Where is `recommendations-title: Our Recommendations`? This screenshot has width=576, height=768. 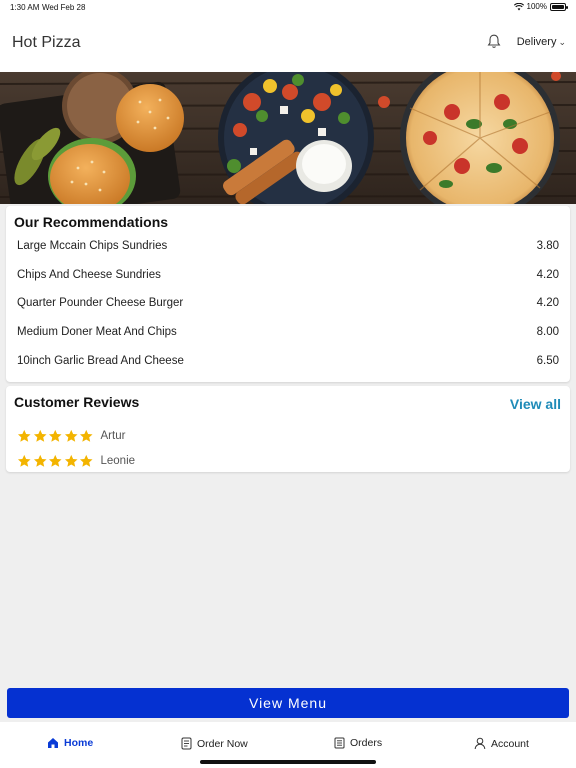
recommendations-title: Our Recommendations is located at coordinates (91, 222).